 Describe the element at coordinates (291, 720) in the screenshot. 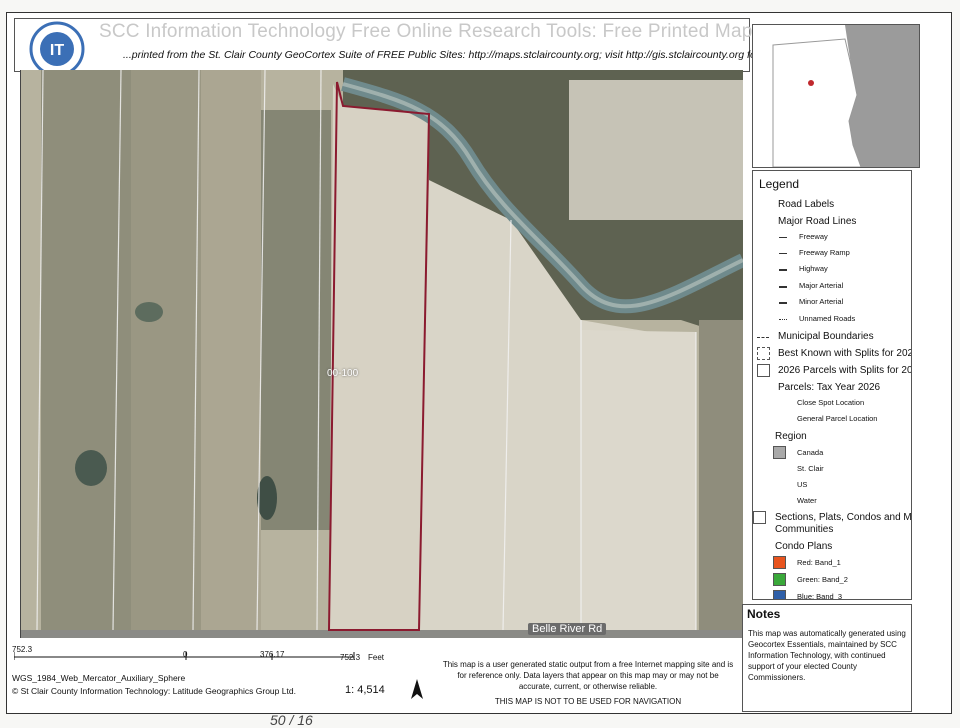

I see `handwritten-note: 50 / 16` at that location.